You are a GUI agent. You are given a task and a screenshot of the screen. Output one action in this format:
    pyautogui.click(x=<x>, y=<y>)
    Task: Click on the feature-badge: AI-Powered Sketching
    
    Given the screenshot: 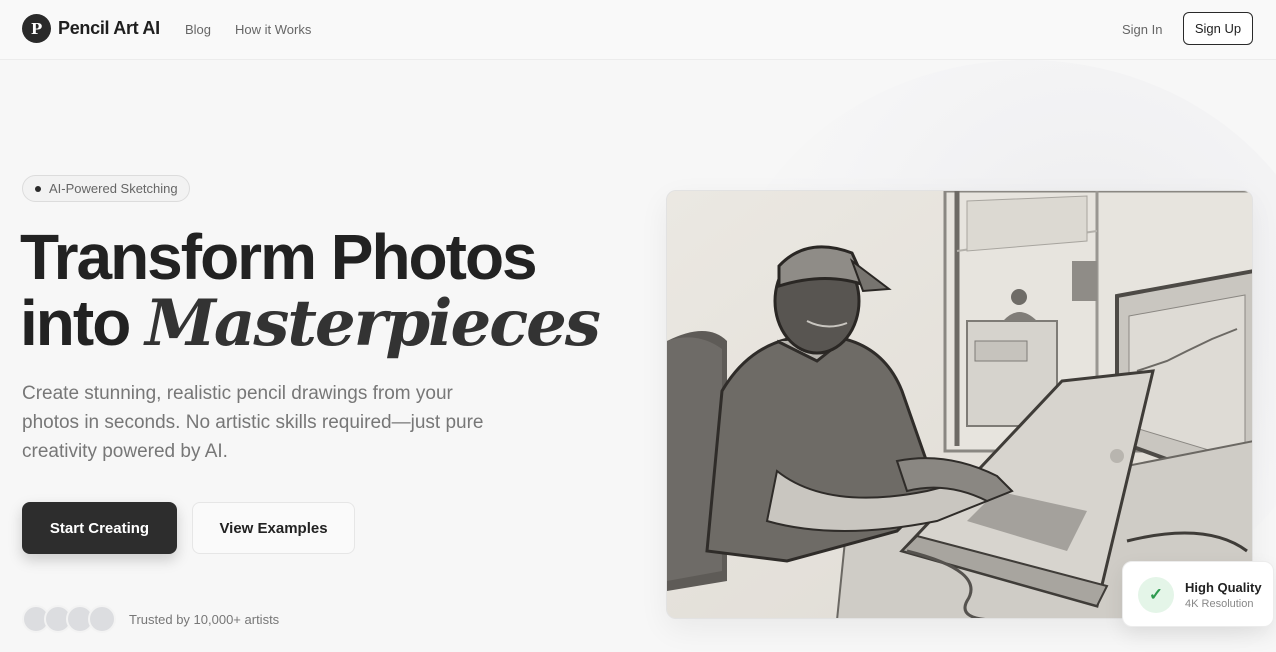 What is the action you would take?
    pyautogui.click(x=106, y=188)
    